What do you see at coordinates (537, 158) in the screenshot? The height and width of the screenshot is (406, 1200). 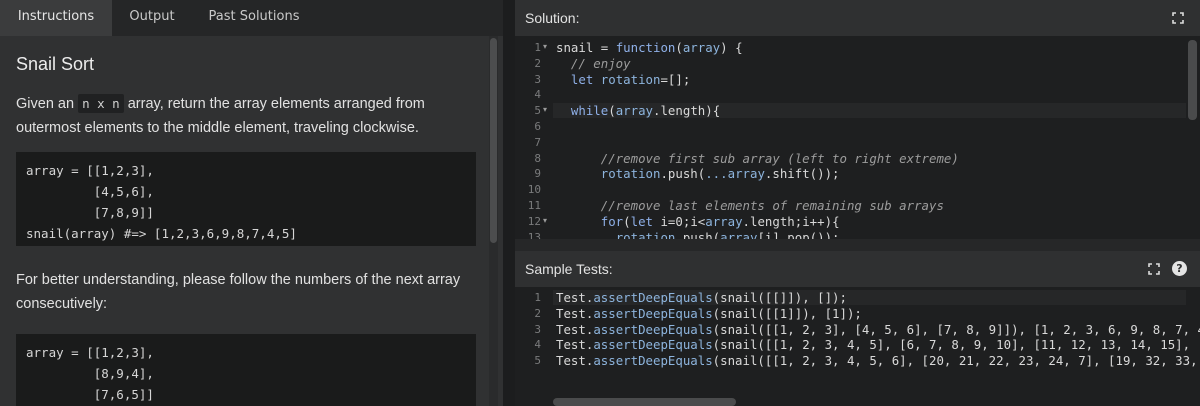 I see `line-number: 8` at bounding box center [537, 158].